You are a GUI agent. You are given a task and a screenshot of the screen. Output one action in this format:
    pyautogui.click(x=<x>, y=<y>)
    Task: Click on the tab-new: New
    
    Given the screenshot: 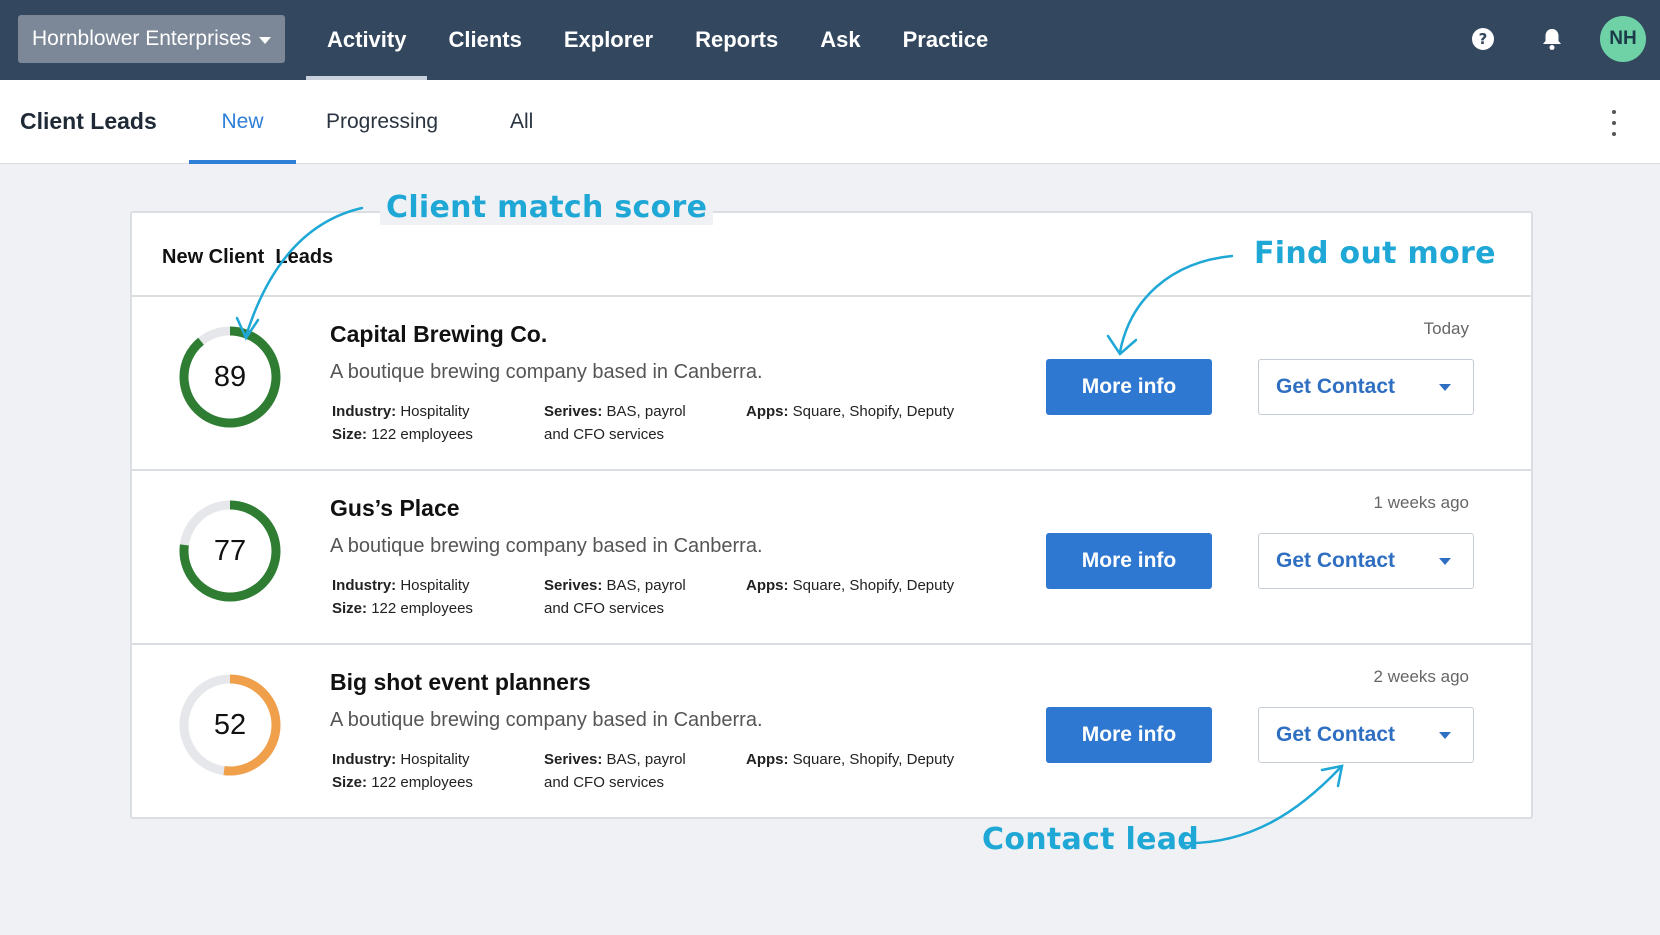 What is the action you would take?
    pyautogui.click(x=242, y=122)
    